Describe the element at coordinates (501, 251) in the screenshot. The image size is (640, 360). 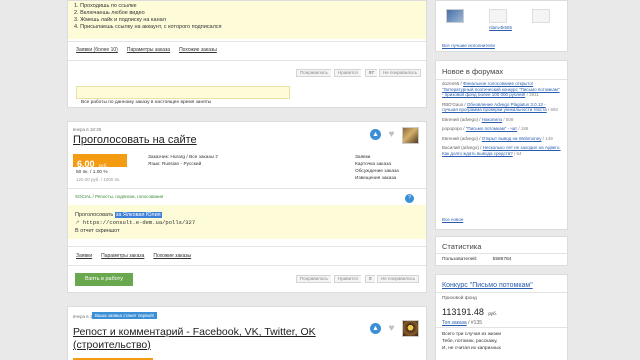
I see `stats-card: Статистика Пользователей: 5586784` at that location.